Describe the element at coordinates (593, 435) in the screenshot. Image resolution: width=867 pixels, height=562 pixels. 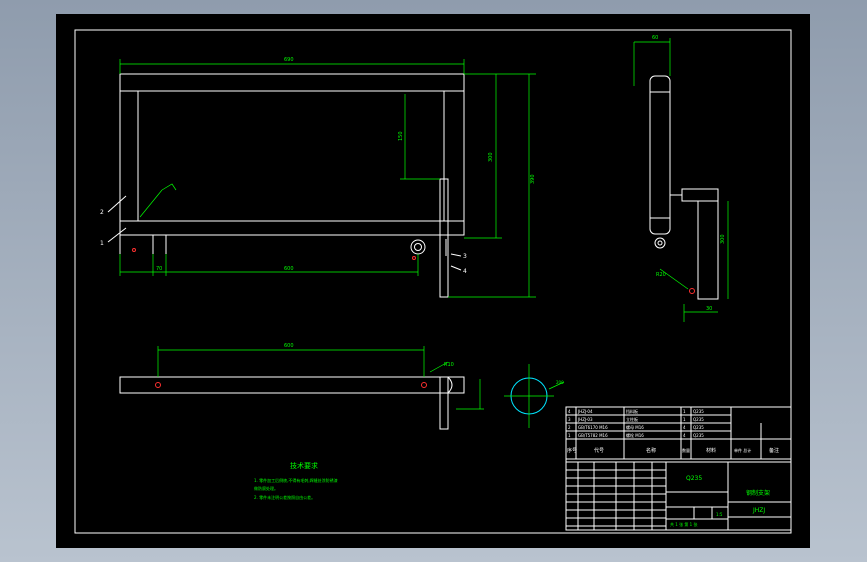
I see `svg-text: GB/T5782 M16` at that location.